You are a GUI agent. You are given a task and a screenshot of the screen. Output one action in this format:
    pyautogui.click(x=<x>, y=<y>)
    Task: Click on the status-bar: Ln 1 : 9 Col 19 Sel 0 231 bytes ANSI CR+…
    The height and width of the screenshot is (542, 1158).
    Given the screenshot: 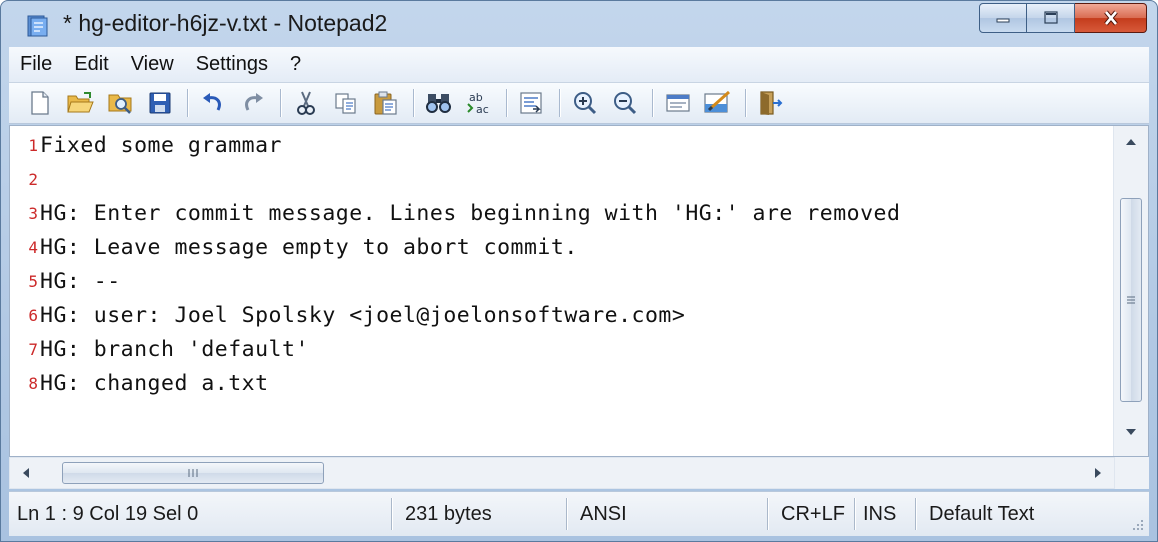 What is the action you would take?
    pyautogui.click(x=579, y=513)
    